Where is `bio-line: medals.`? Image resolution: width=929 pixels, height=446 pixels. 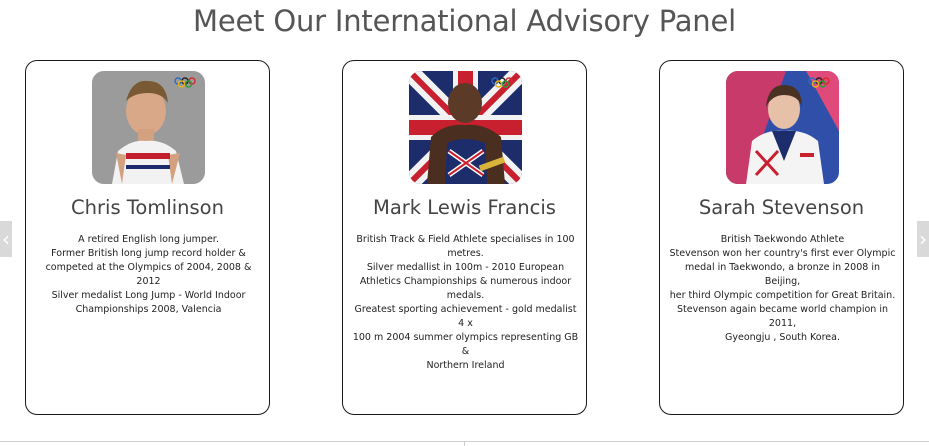
bio-line: medals. is located at coordinates (465, 295).